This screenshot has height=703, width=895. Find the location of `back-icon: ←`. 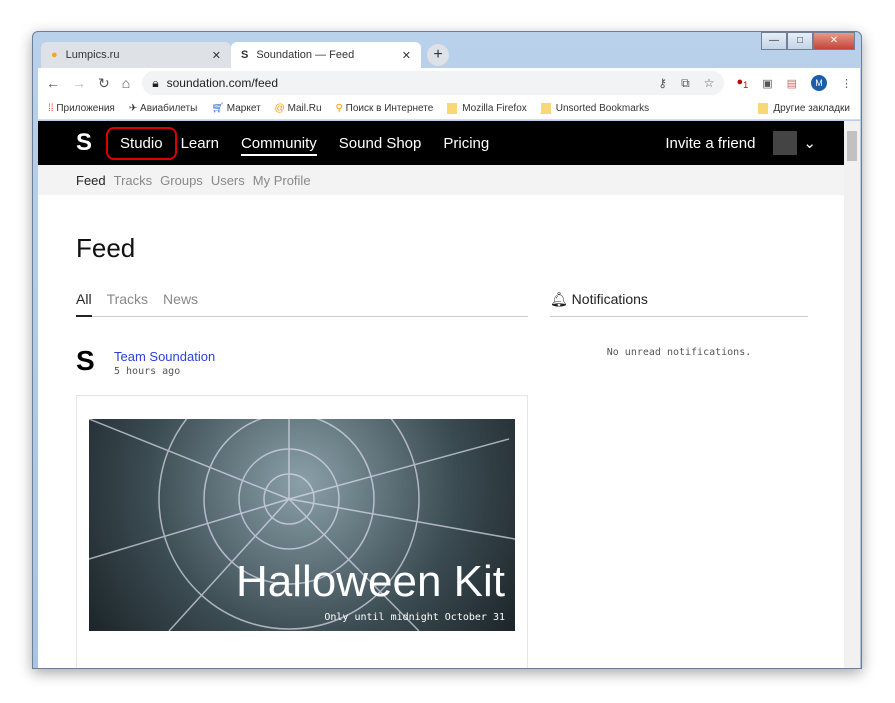

back-icon: ← is located at coordinates (53, 83).